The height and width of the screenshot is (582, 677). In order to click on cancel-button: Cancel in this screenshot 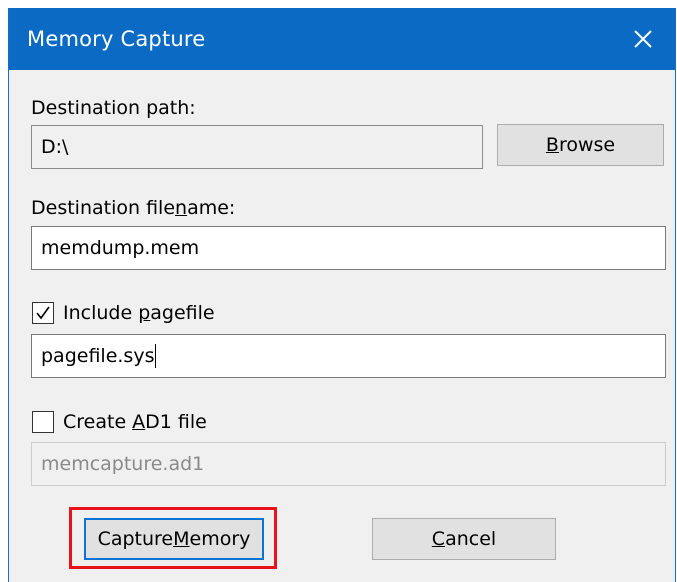, I will do `click(464, 539)`.